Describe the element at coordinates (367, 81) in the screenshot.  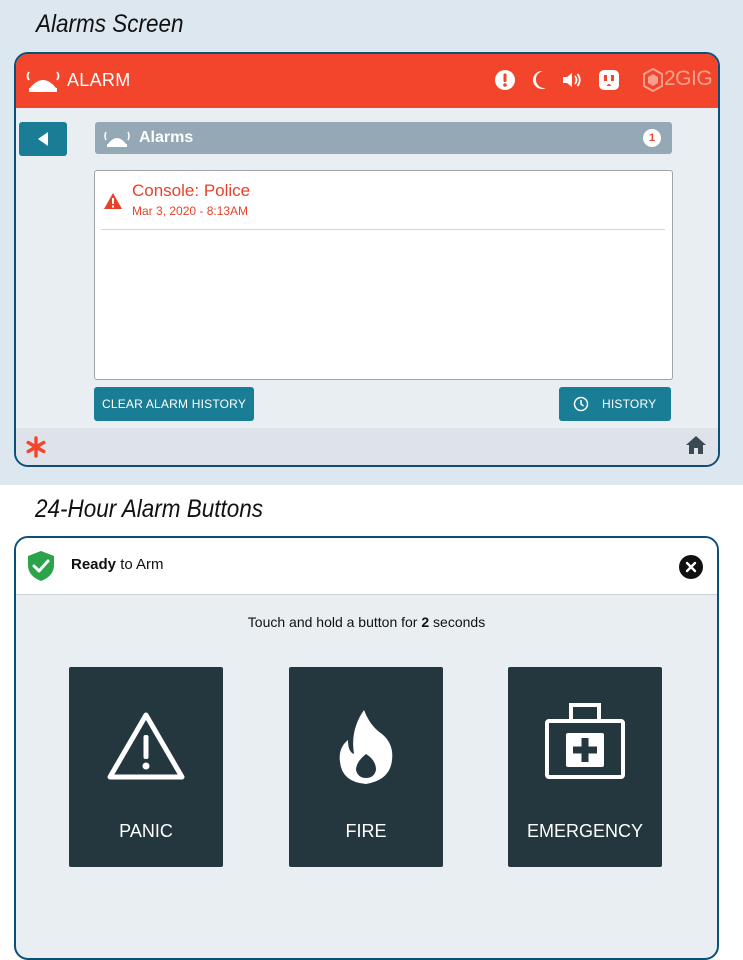
I see `alarm-header-bar: ALARM 2GIG` at that location.